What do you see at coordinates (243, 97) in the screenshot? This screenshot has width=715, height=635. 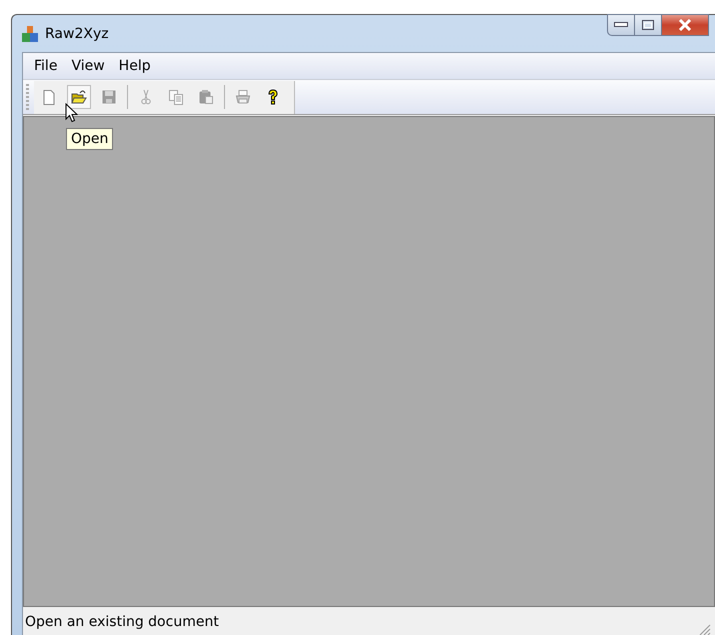 I see `printer-icon` at bounding box center [243, 97].